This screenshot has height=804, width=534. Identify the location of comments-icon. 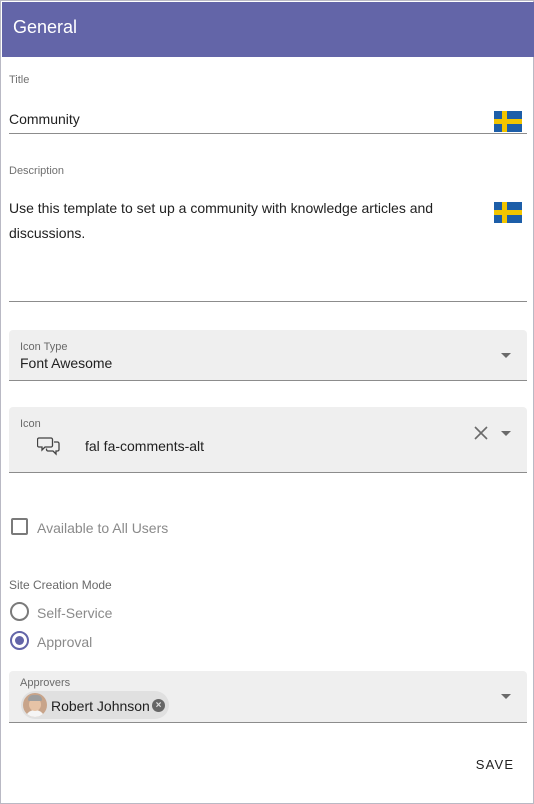
(48, 446).